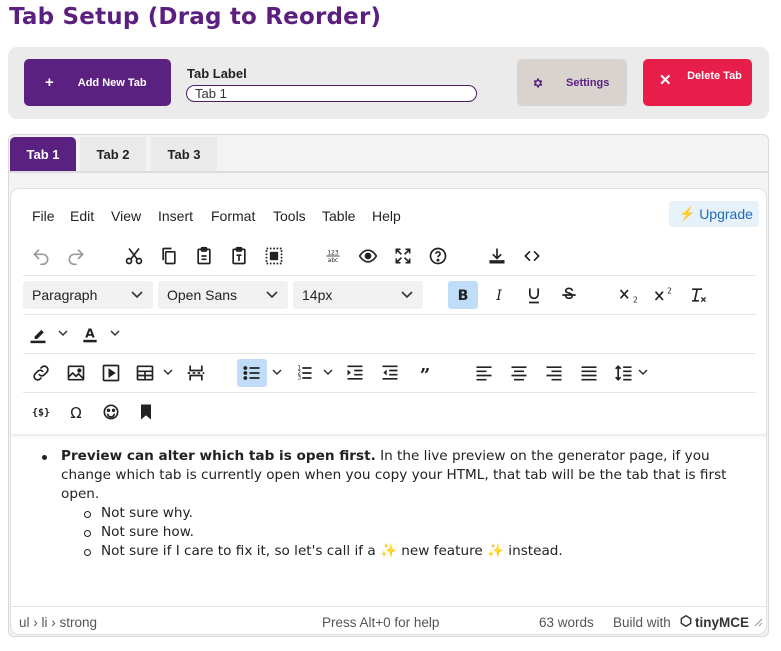 This screenshot has height=651, width=781. Describe the element at coordinates (698, 295) in the screenshot. I see `clear-formatting-icon` at that location.